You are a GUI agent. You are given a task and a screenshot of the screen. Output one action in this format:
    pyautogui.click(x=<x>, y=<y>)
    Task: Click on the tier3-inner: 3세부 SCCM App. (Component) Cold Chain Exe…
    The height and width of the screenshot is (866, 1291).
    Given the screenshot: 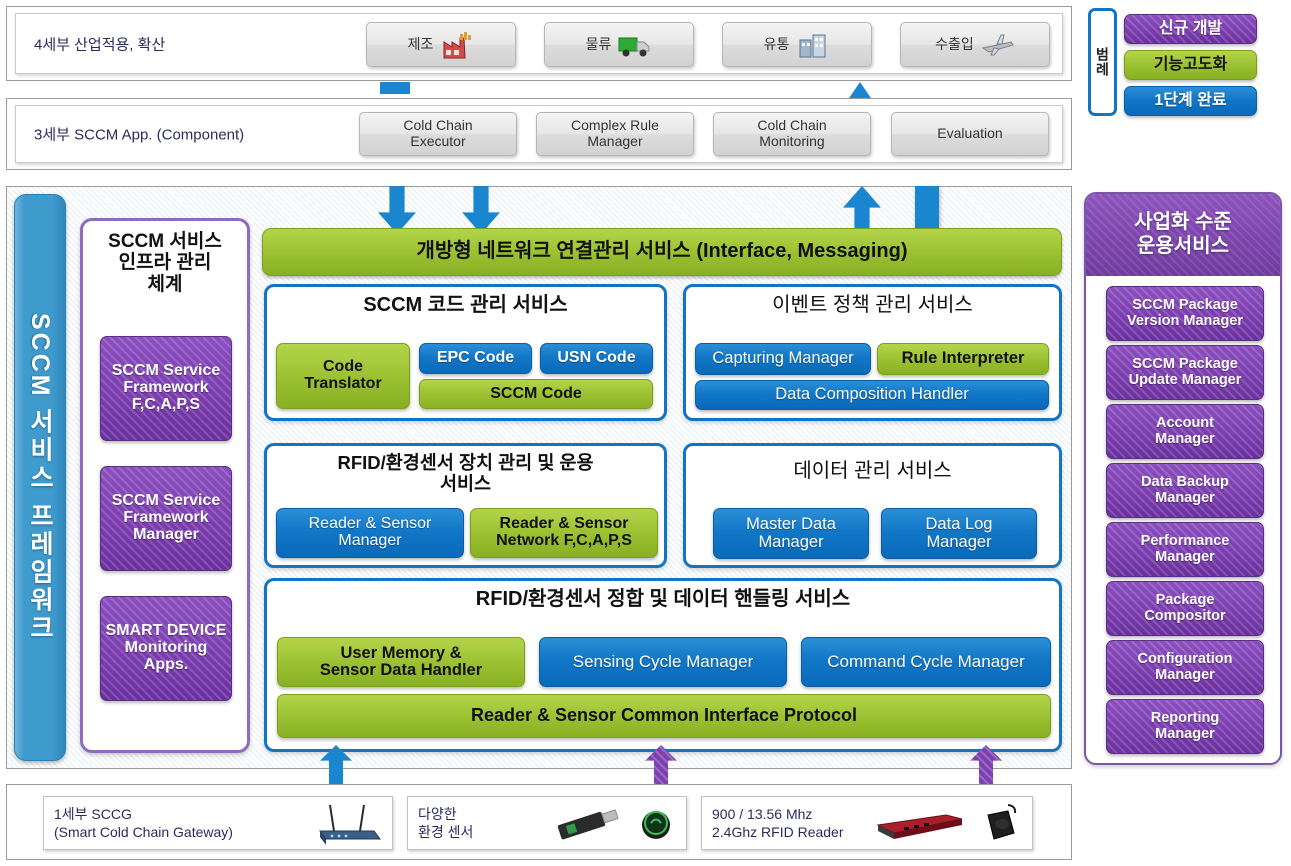 What is the action you would take?
    pyautogui.click(x=539, y=134)
    